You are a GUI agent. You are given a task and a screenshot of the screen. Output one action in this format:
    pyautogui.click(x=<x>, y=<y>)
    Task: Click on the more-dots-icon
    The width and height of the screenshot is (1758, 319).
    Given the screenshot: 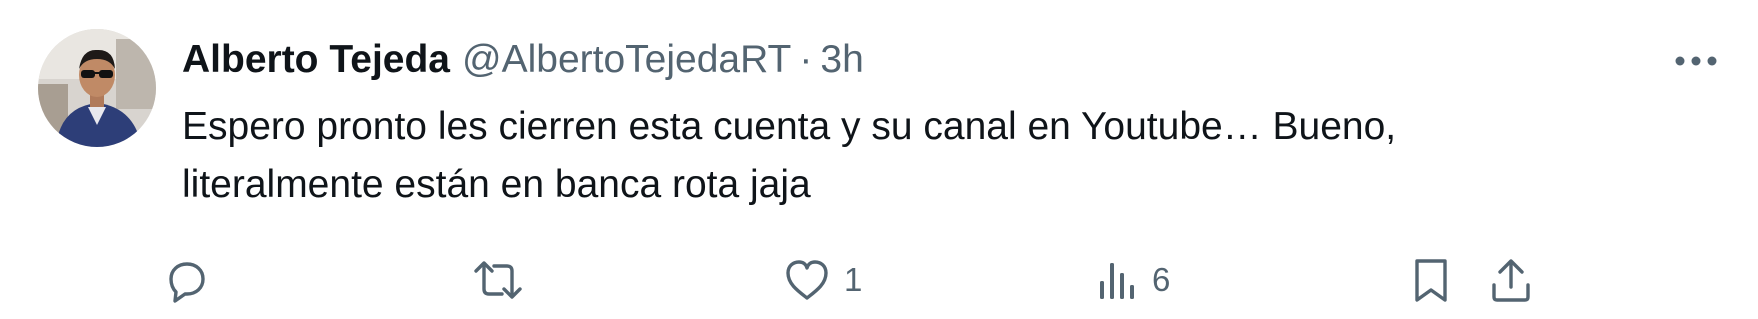 What is the action you would take?
    pyautogui.click(x=1696, y=61)
    